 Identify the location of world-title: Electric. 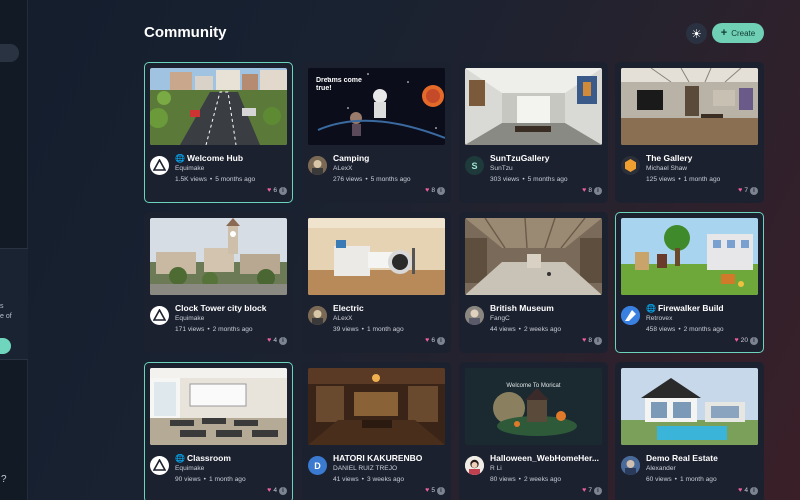
(390, 308).